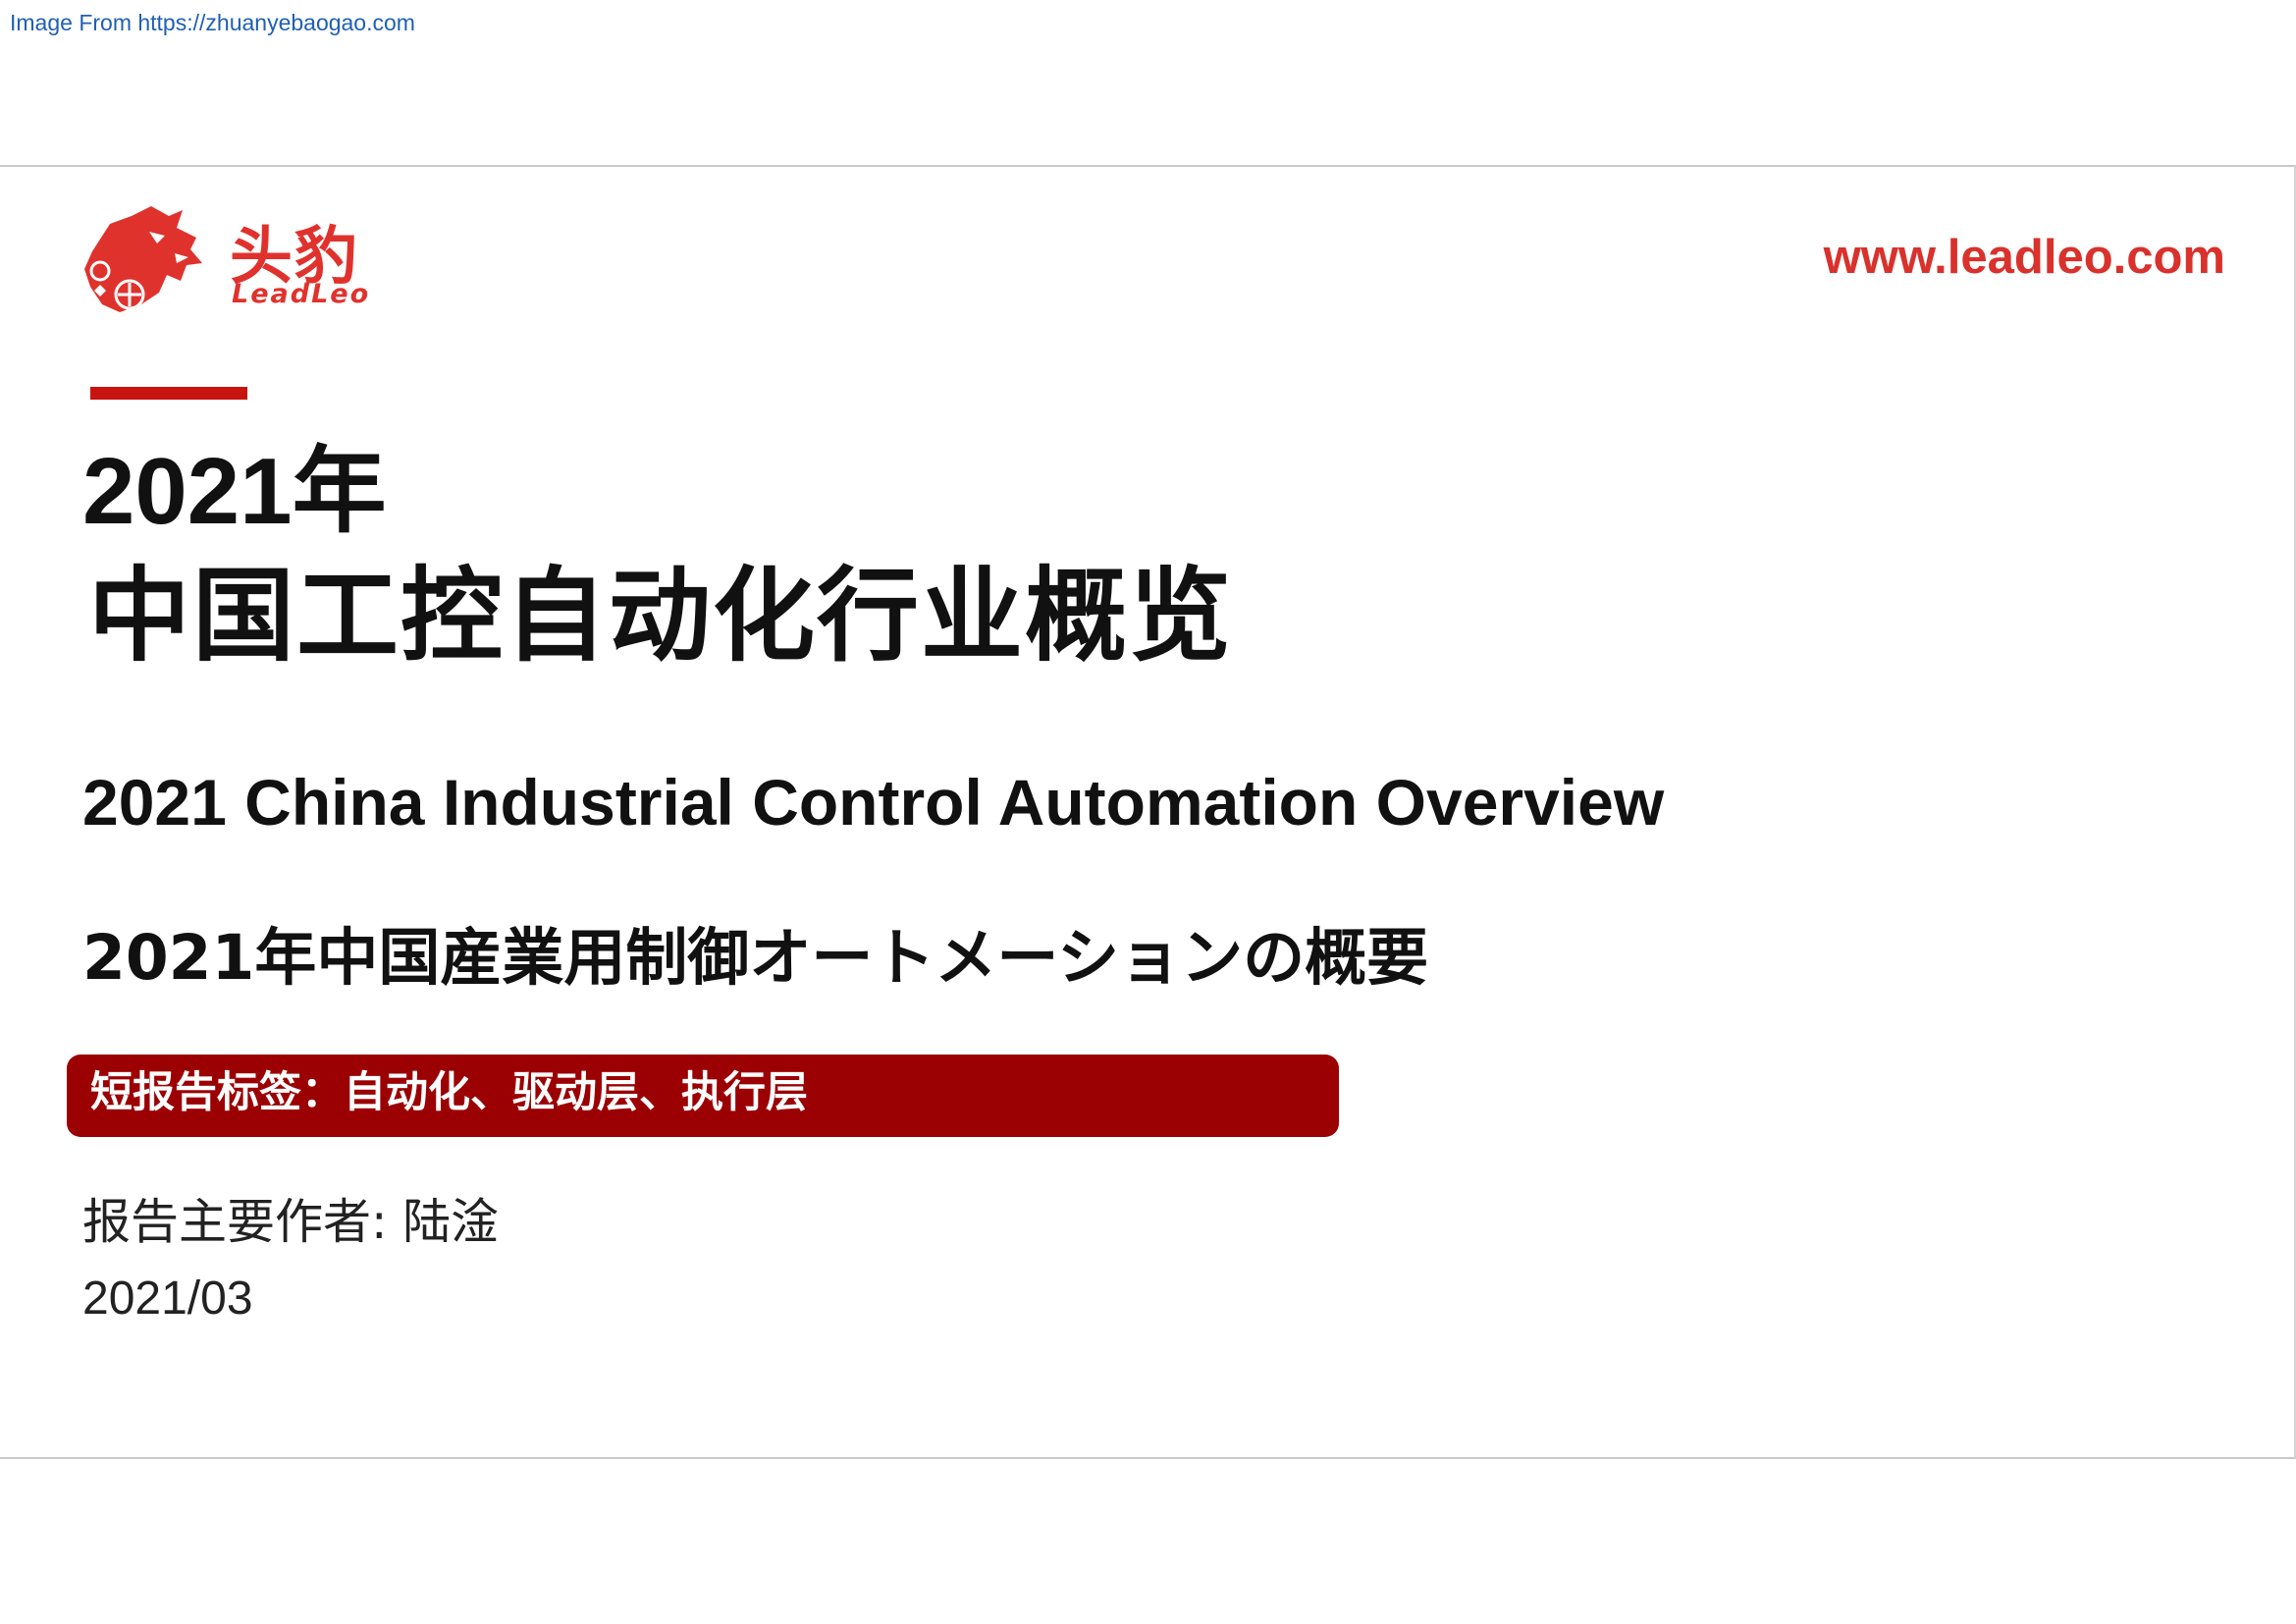  What do you see at coordinates (301, 294) in the screenshot?
I see `logo-english-name: LeadLeo` at bounding box center [301, 294].